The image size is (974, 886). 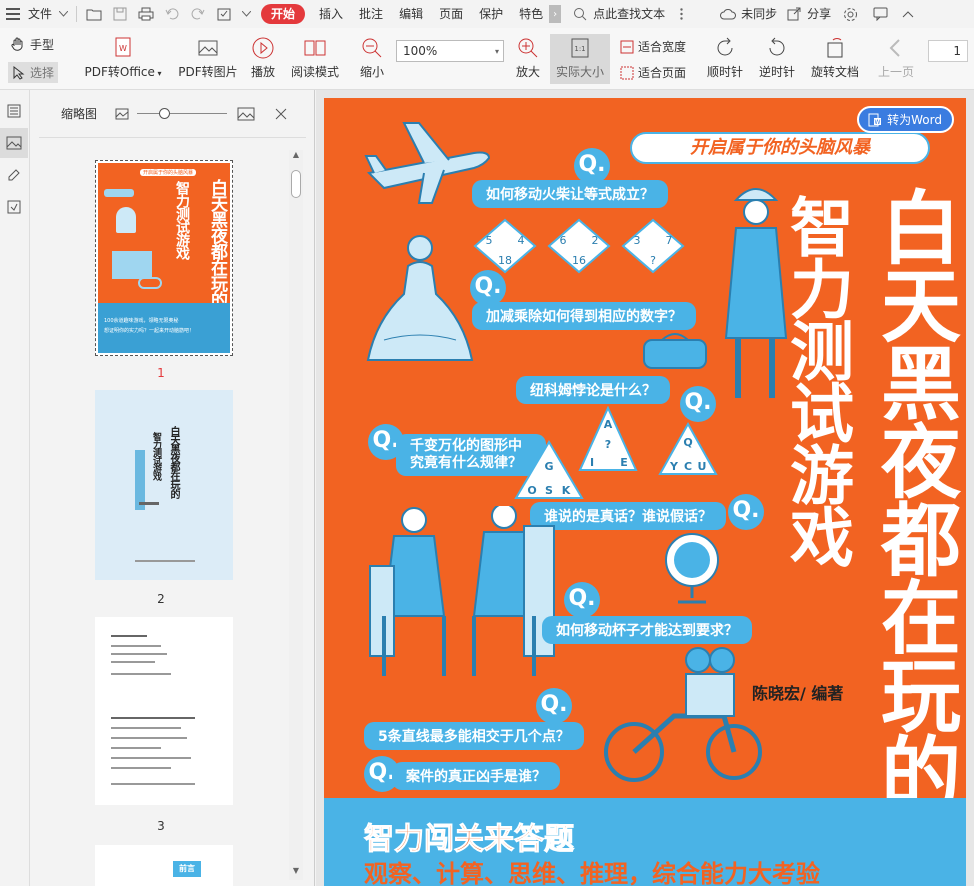 What do you see at coordinates (182, 220) in the screenshot?
I see `thumb1-subtitle: 智力测试游戏` at bounding box center [182, 220].